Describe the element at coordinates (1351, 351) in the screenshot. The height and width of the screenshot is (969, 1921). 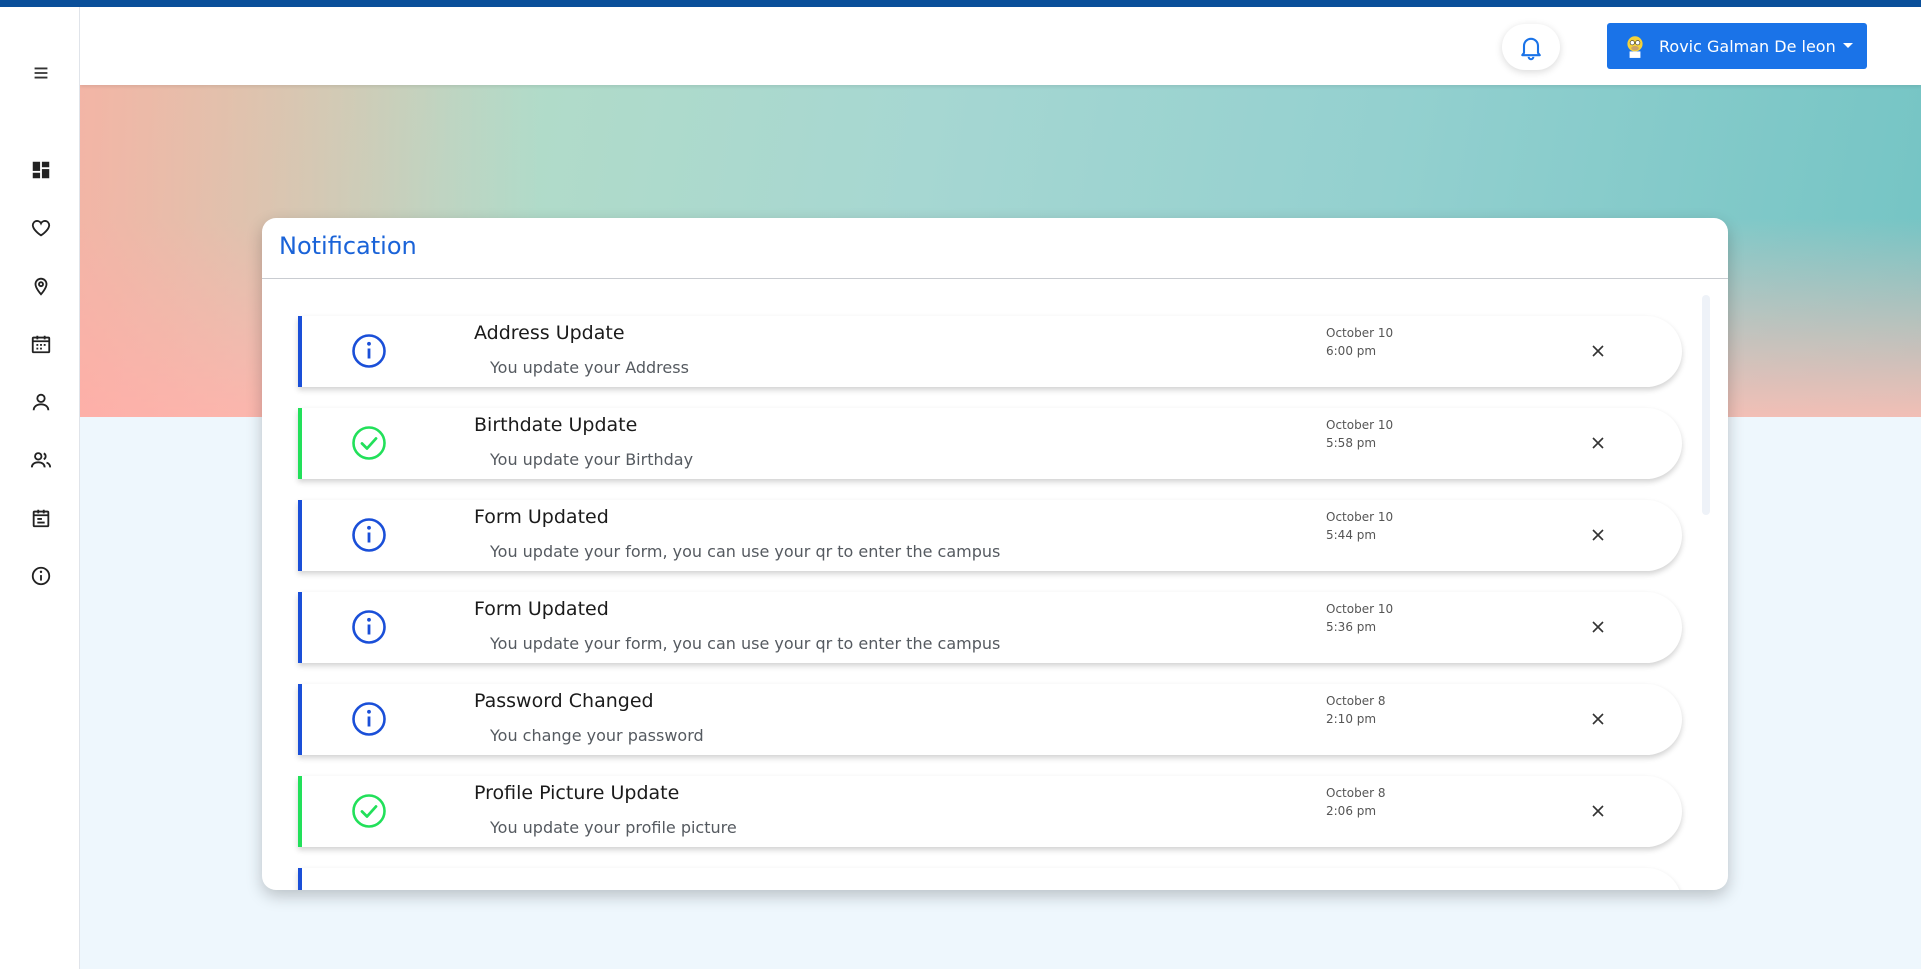
I see `notification-time: 6:00 pm` at that location.